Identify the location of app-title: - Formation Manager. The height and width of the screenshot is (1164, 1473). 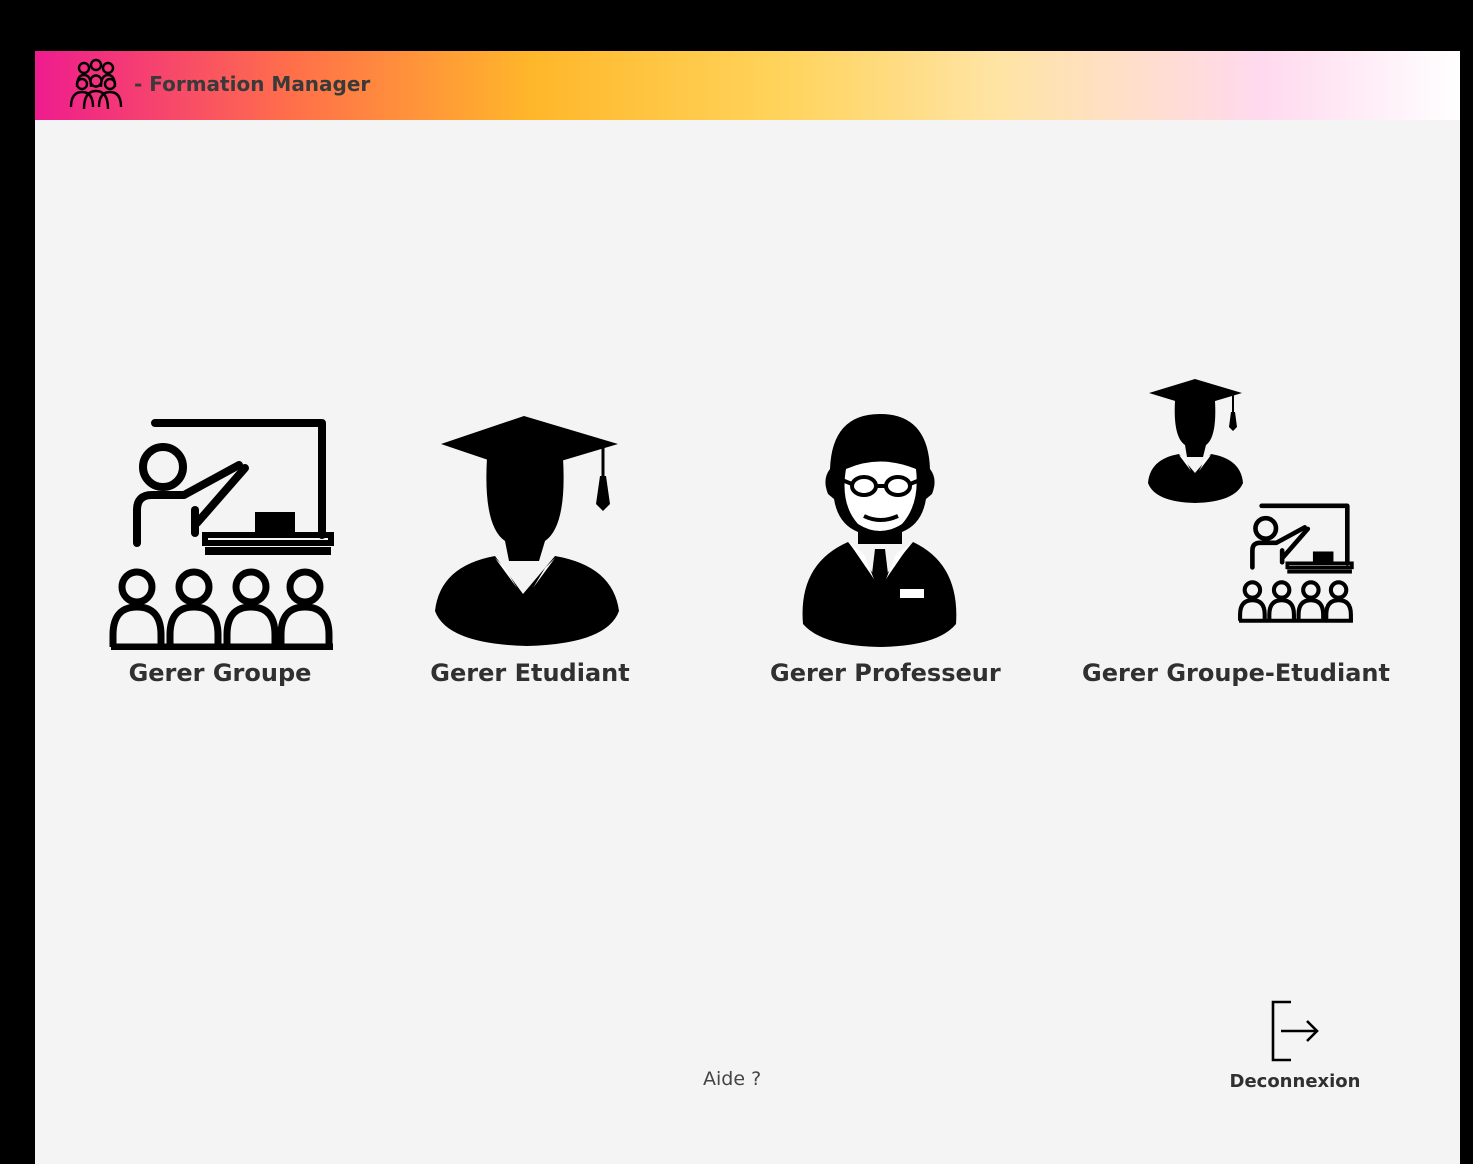
(252, 84).